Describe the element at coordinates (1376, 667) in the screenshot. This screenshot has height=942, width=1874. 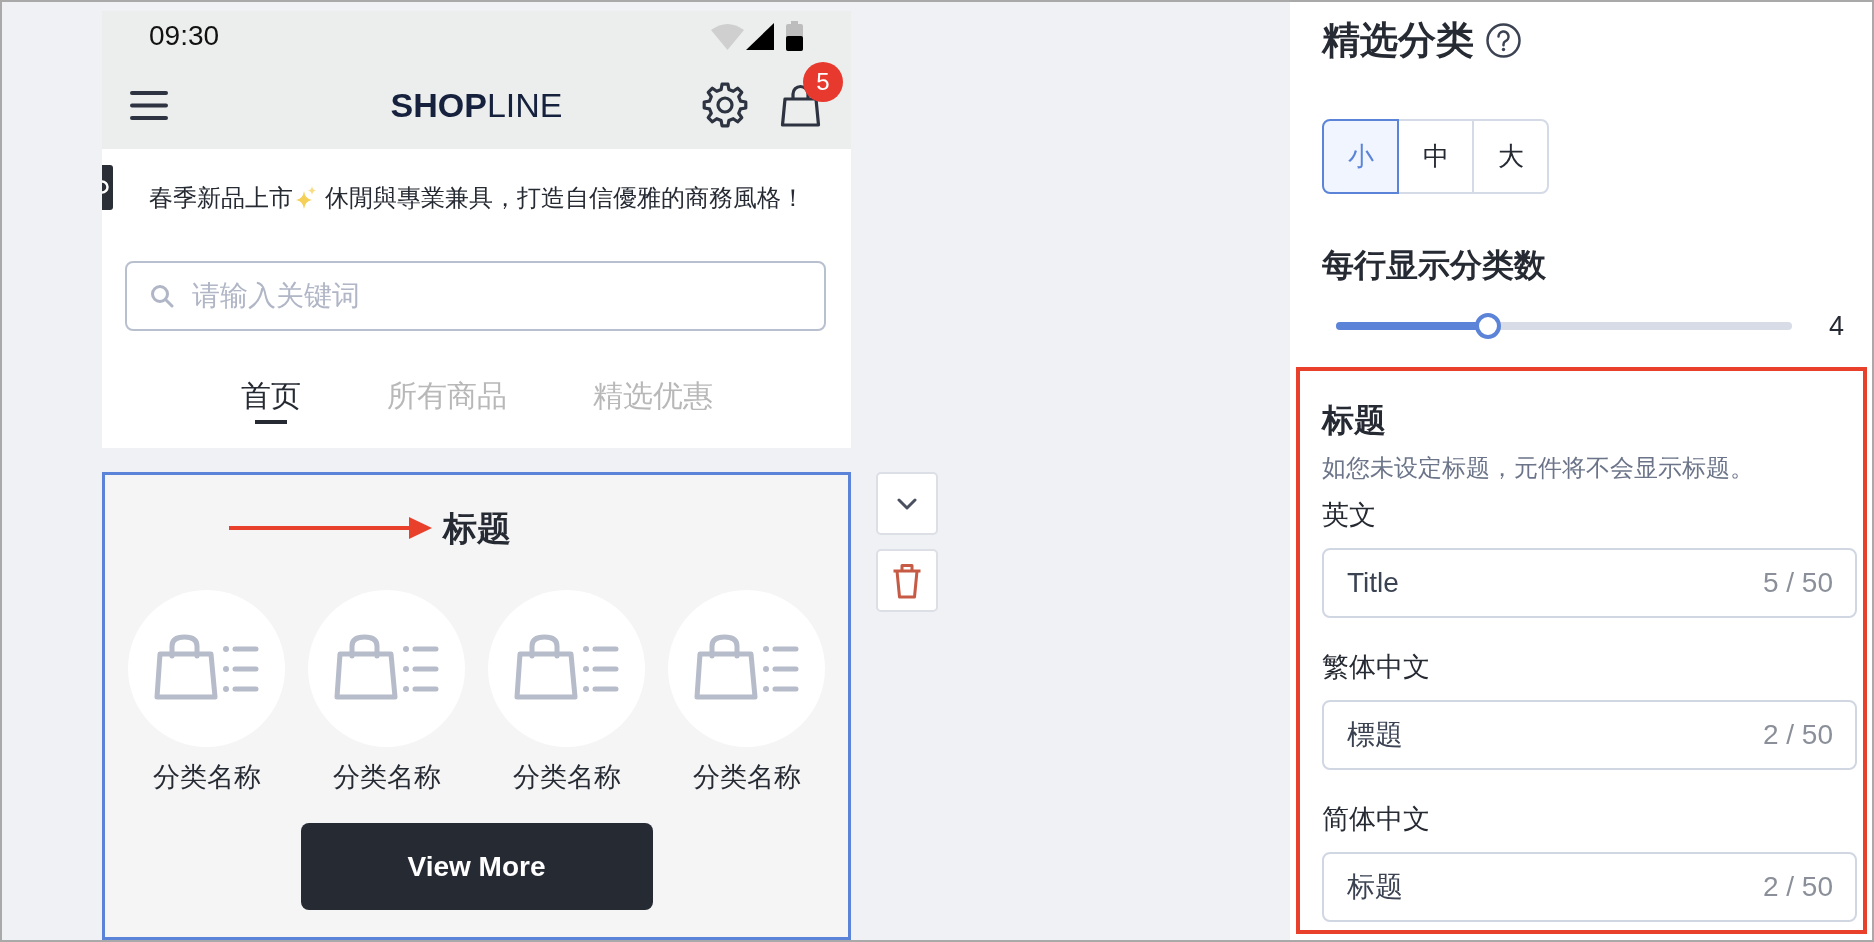
I see `field-label: 繁体中文` at that location.